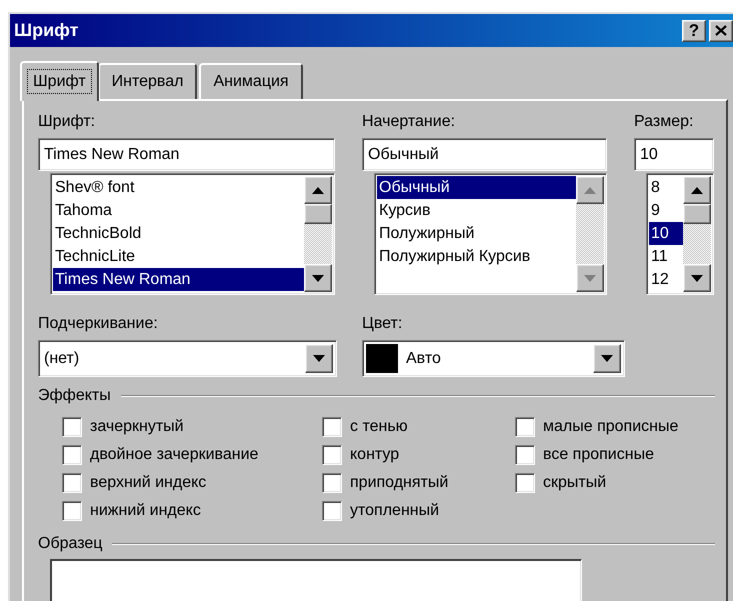  I want to click on field-label: Размер:, so click(664, 122).